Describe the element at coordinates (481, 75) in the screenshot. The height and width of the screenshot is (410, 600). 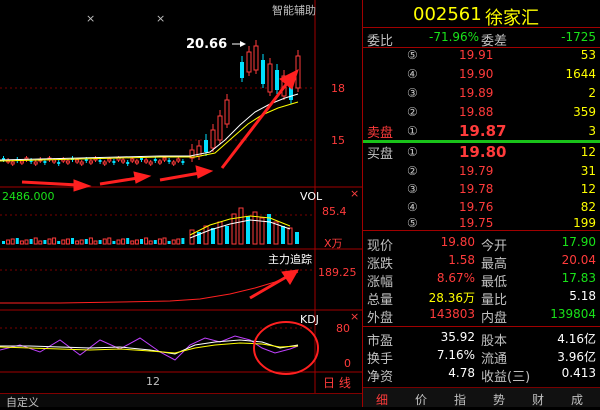
I see `ask-row: ④ 19.90 1644` at that location.